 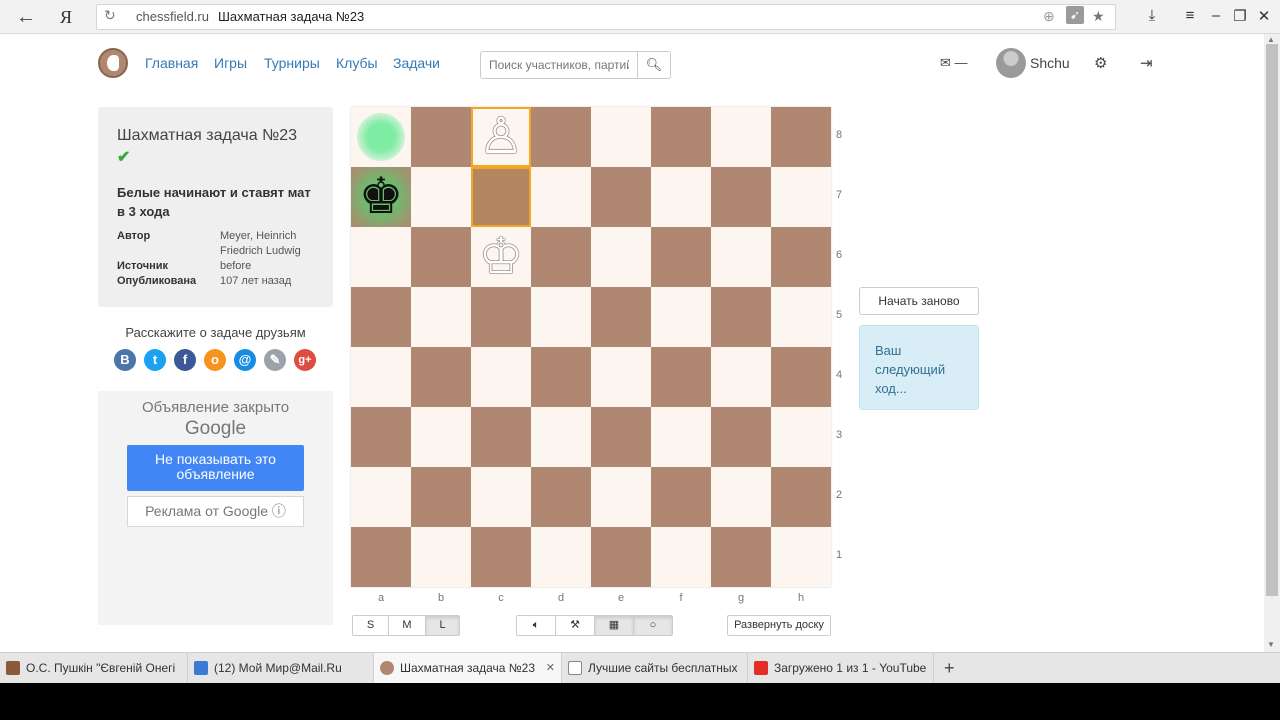 What do you see at coordinates (185, 360) in the screenshot?
I see `facebook-icon: f` at bounding box center [185, 360].